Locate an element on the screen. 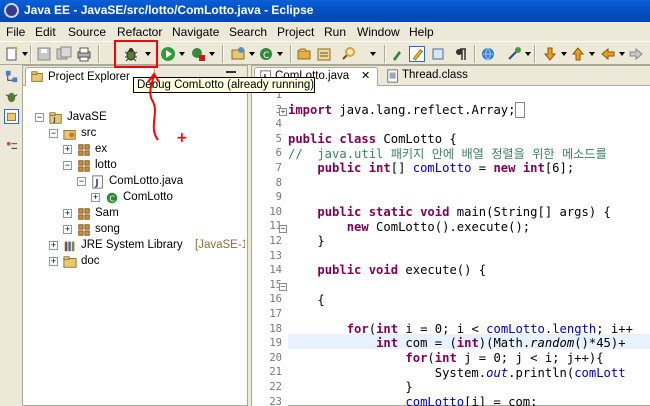  paragraph-icon is located at coordinates (461, 54).